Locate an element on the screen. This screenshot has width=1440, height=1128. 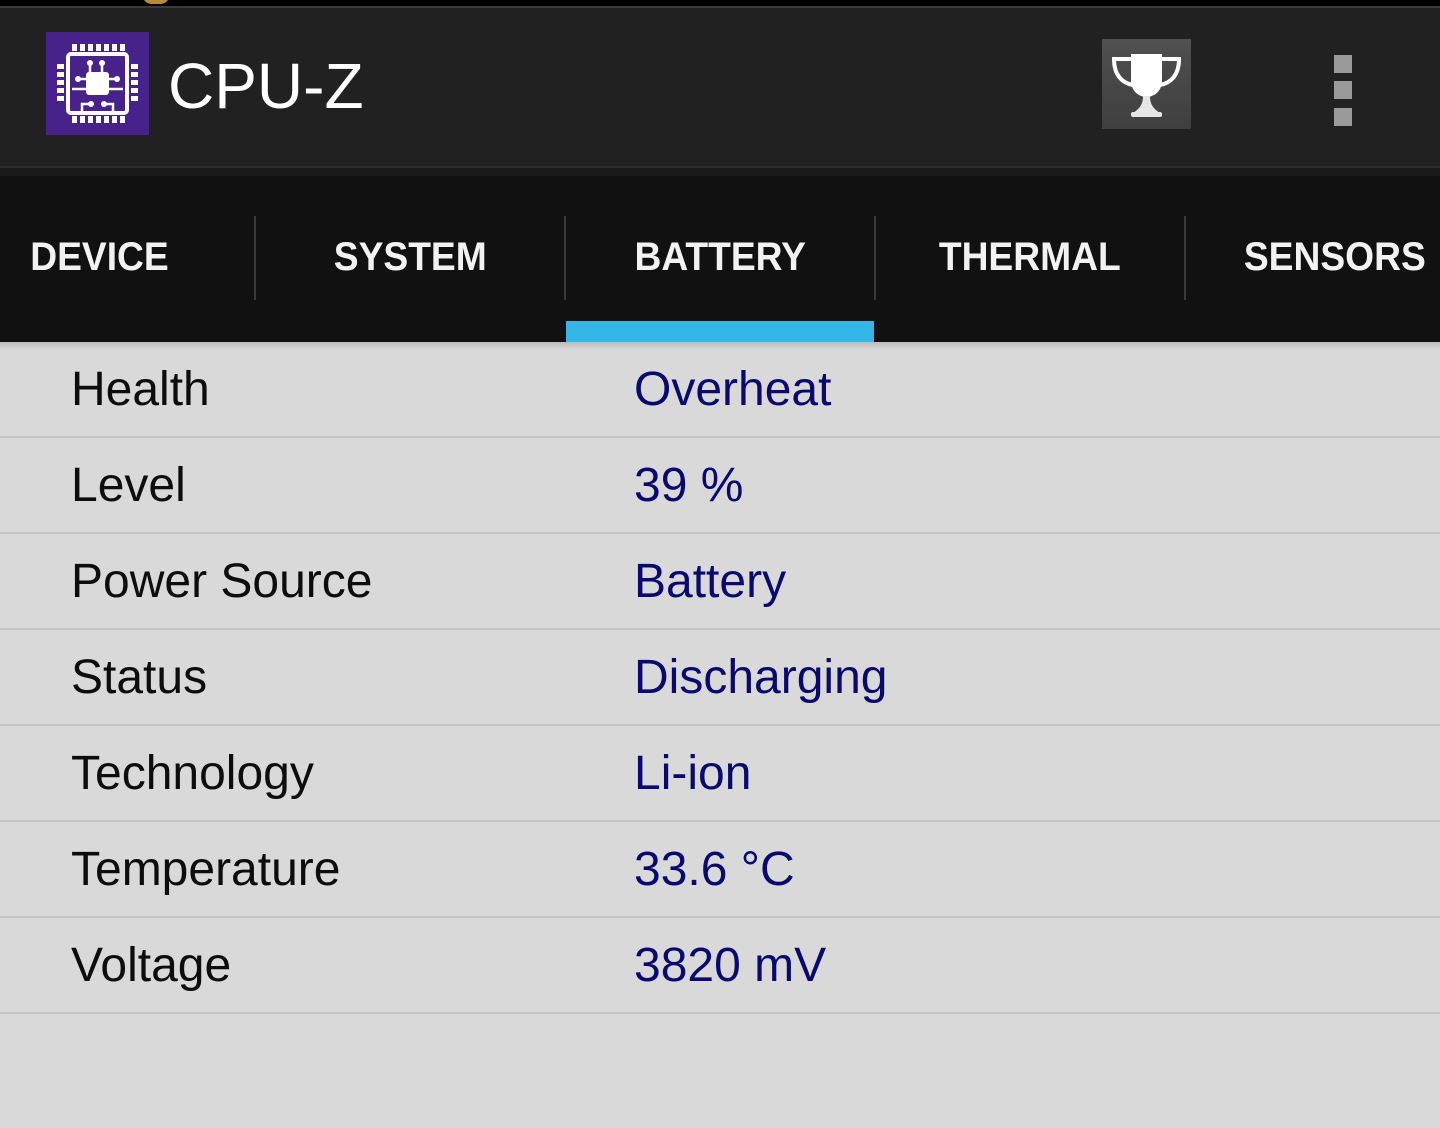
overflow-menu-button is located at coordinates (1343, 90).